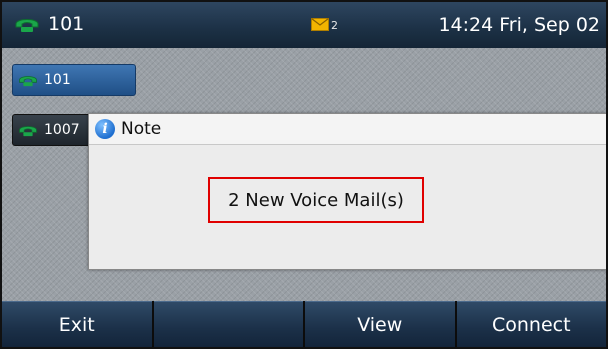 Image resolution: width=608 pixels, height=349 pixels. I want to click on line-key-101: 101, so click(74, 80).